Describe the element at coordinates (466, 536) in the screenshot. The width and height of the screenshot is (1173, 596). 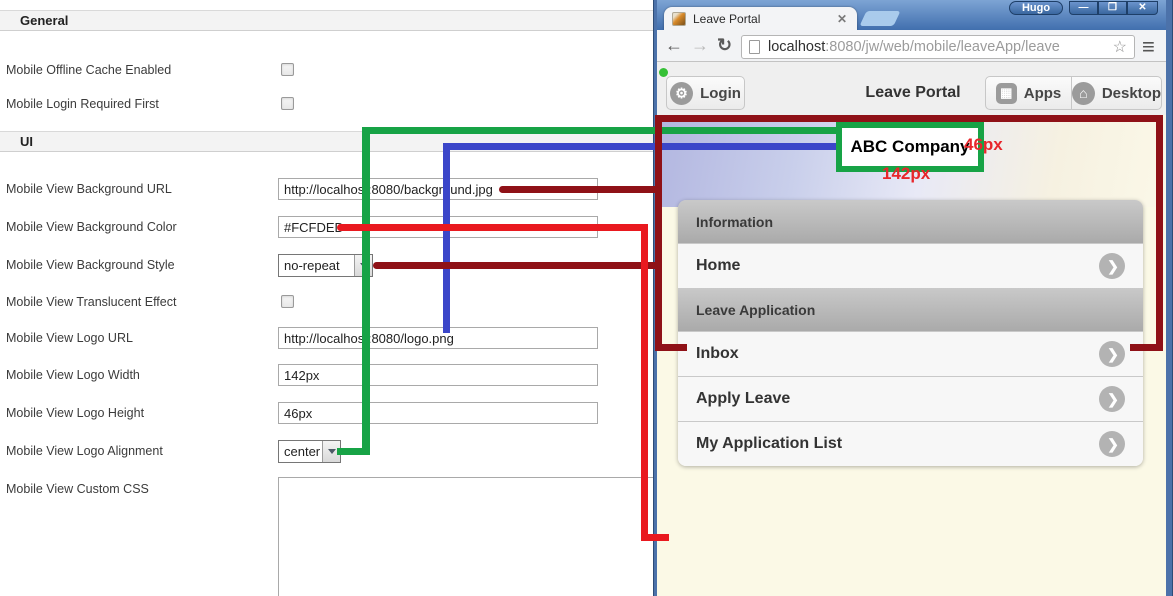
I see `custom-css-textarea` at that location.